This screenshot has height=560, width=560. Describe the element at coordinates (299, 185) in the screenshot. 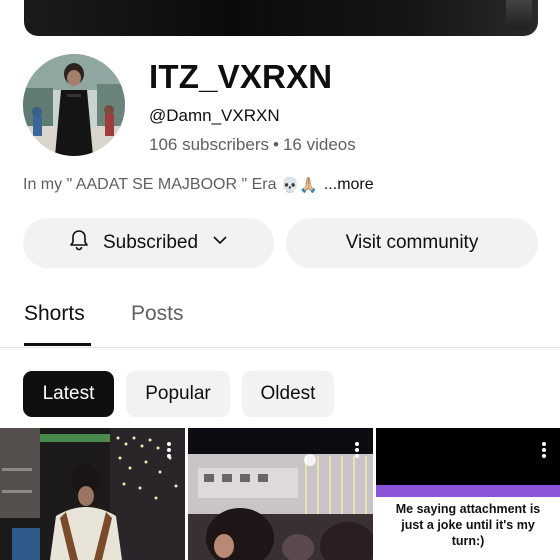

I see `description-emojis: 💀🙏🏼` at that location.